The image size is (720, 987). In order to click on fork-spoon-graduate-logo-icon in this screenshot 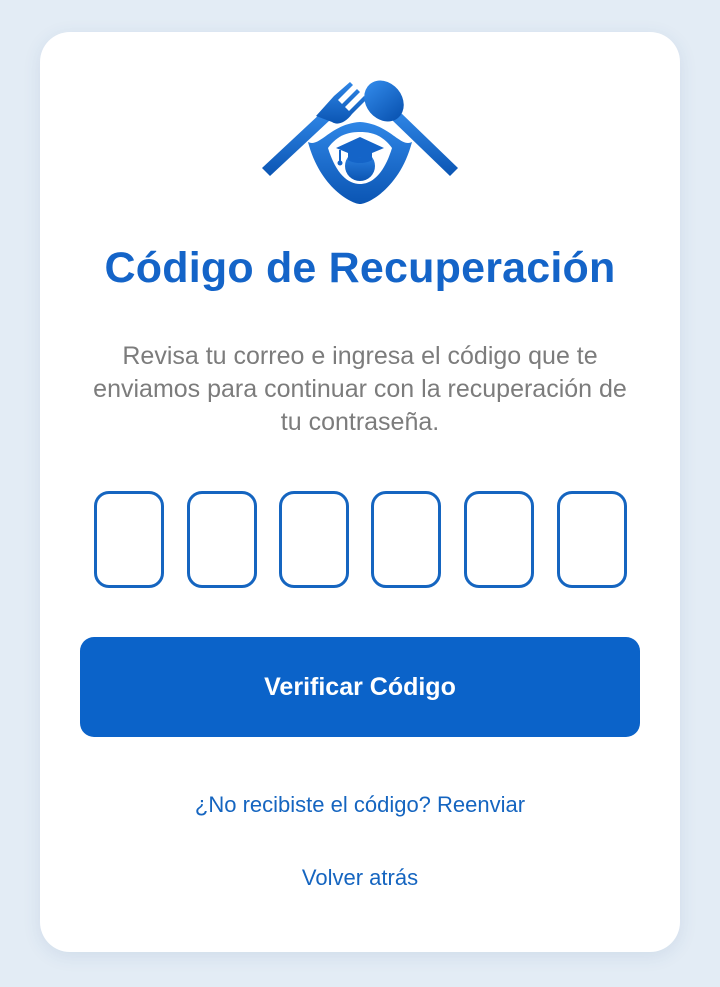, I will do `click(360, 141)`.